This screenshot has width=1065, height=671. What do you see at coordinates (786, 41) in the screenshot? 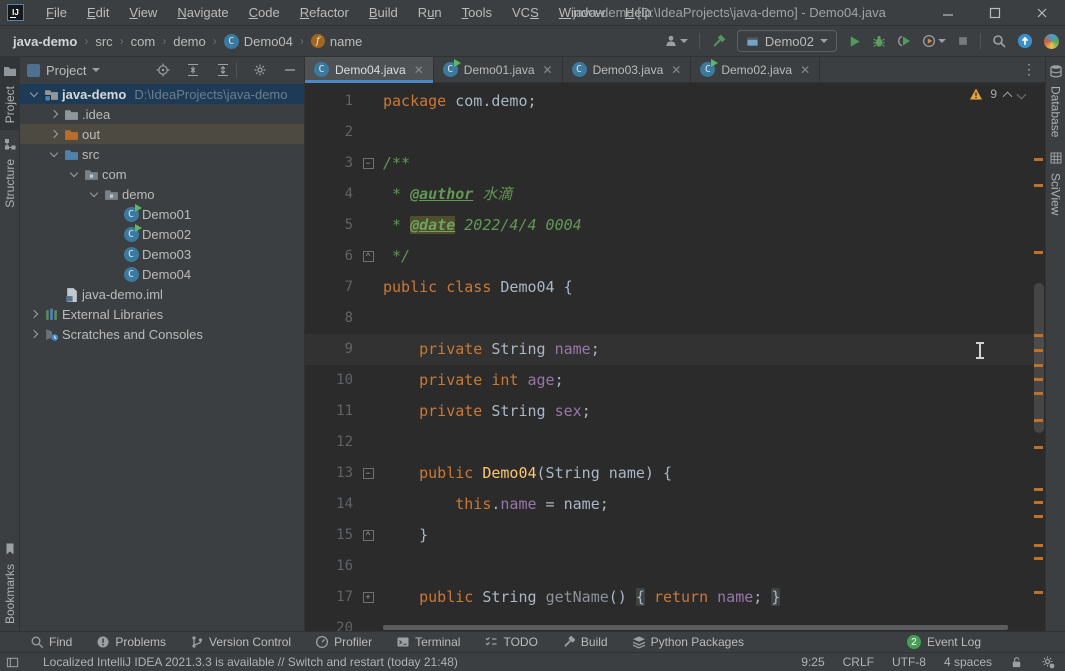
I see `run-configuration-select: Demo02` at bounding box center [786, 41].